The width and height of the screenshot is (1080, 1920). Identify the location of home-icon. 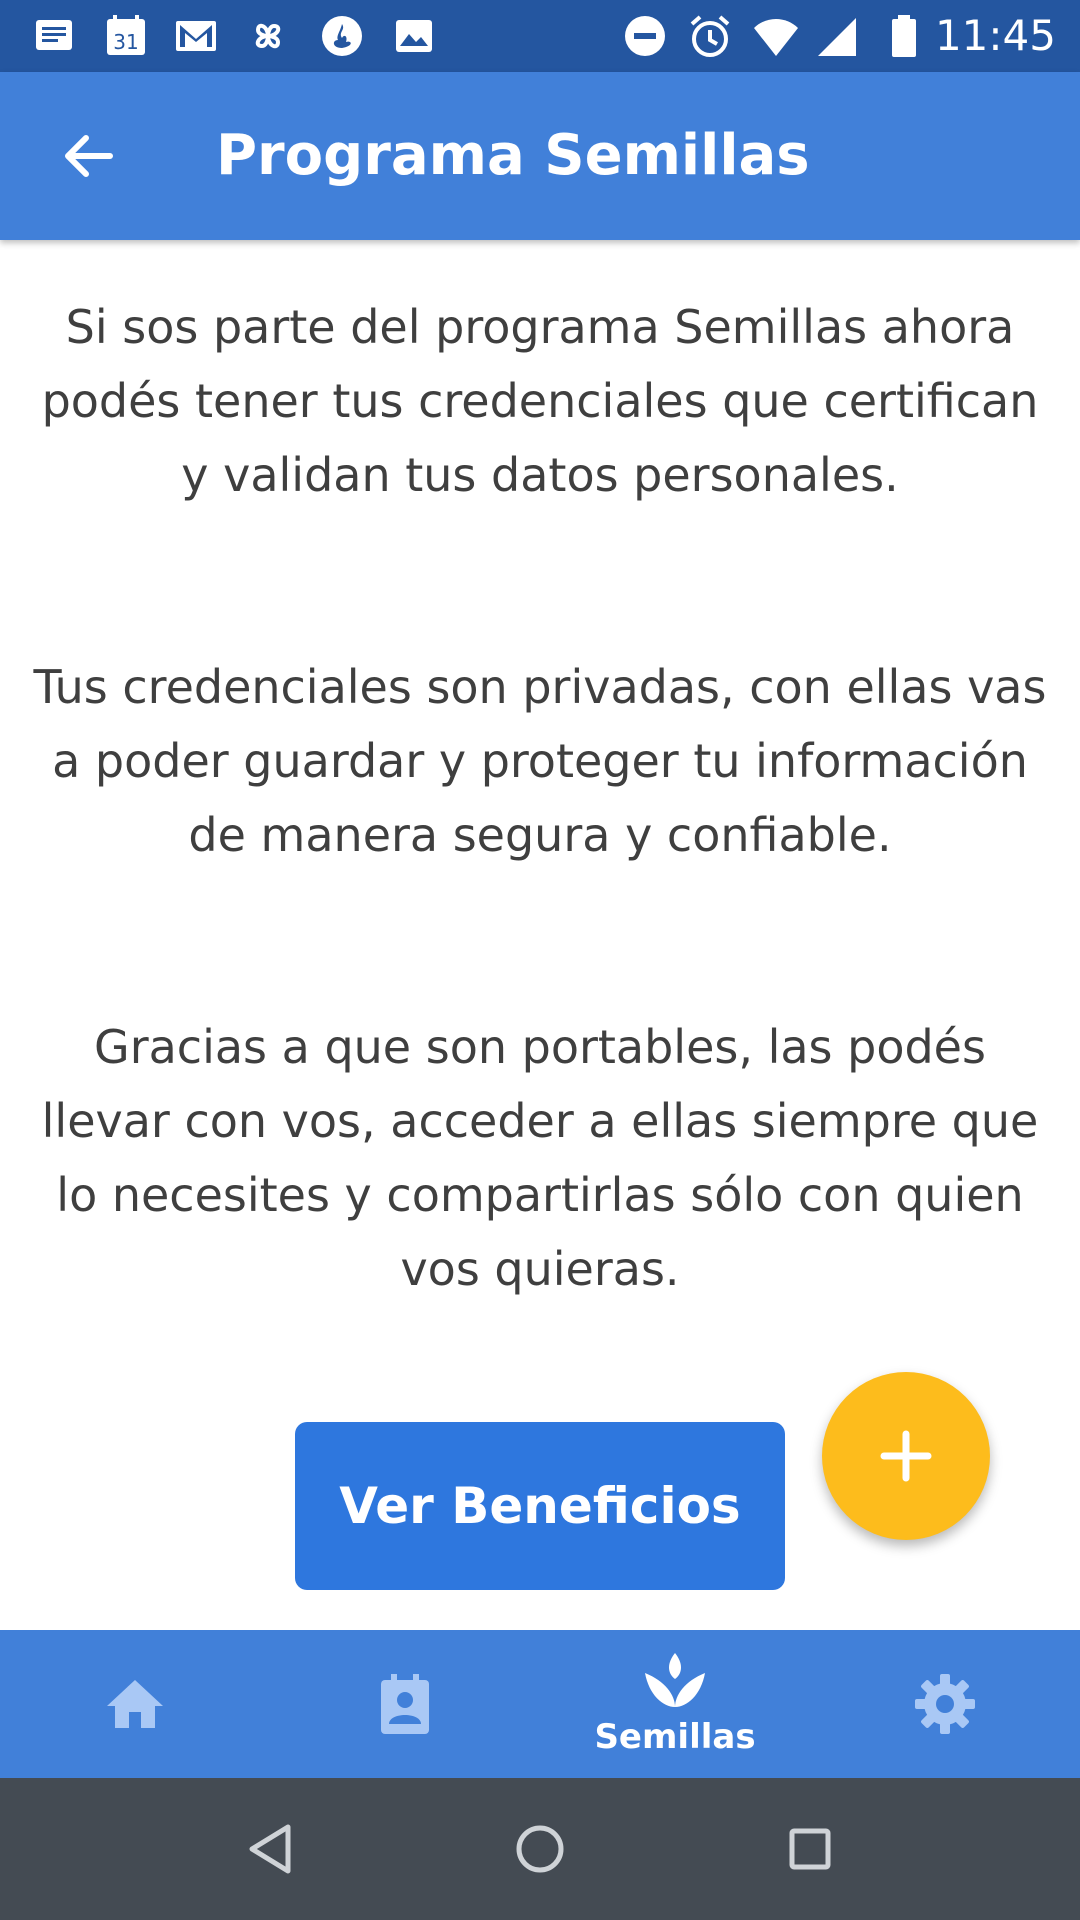
(135, 1704).